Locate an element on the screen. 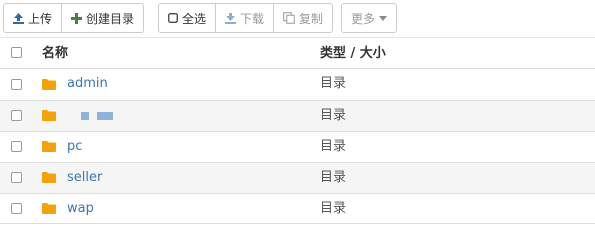  create-directory-label: 创建目录 is located at coordinates (110, 18).